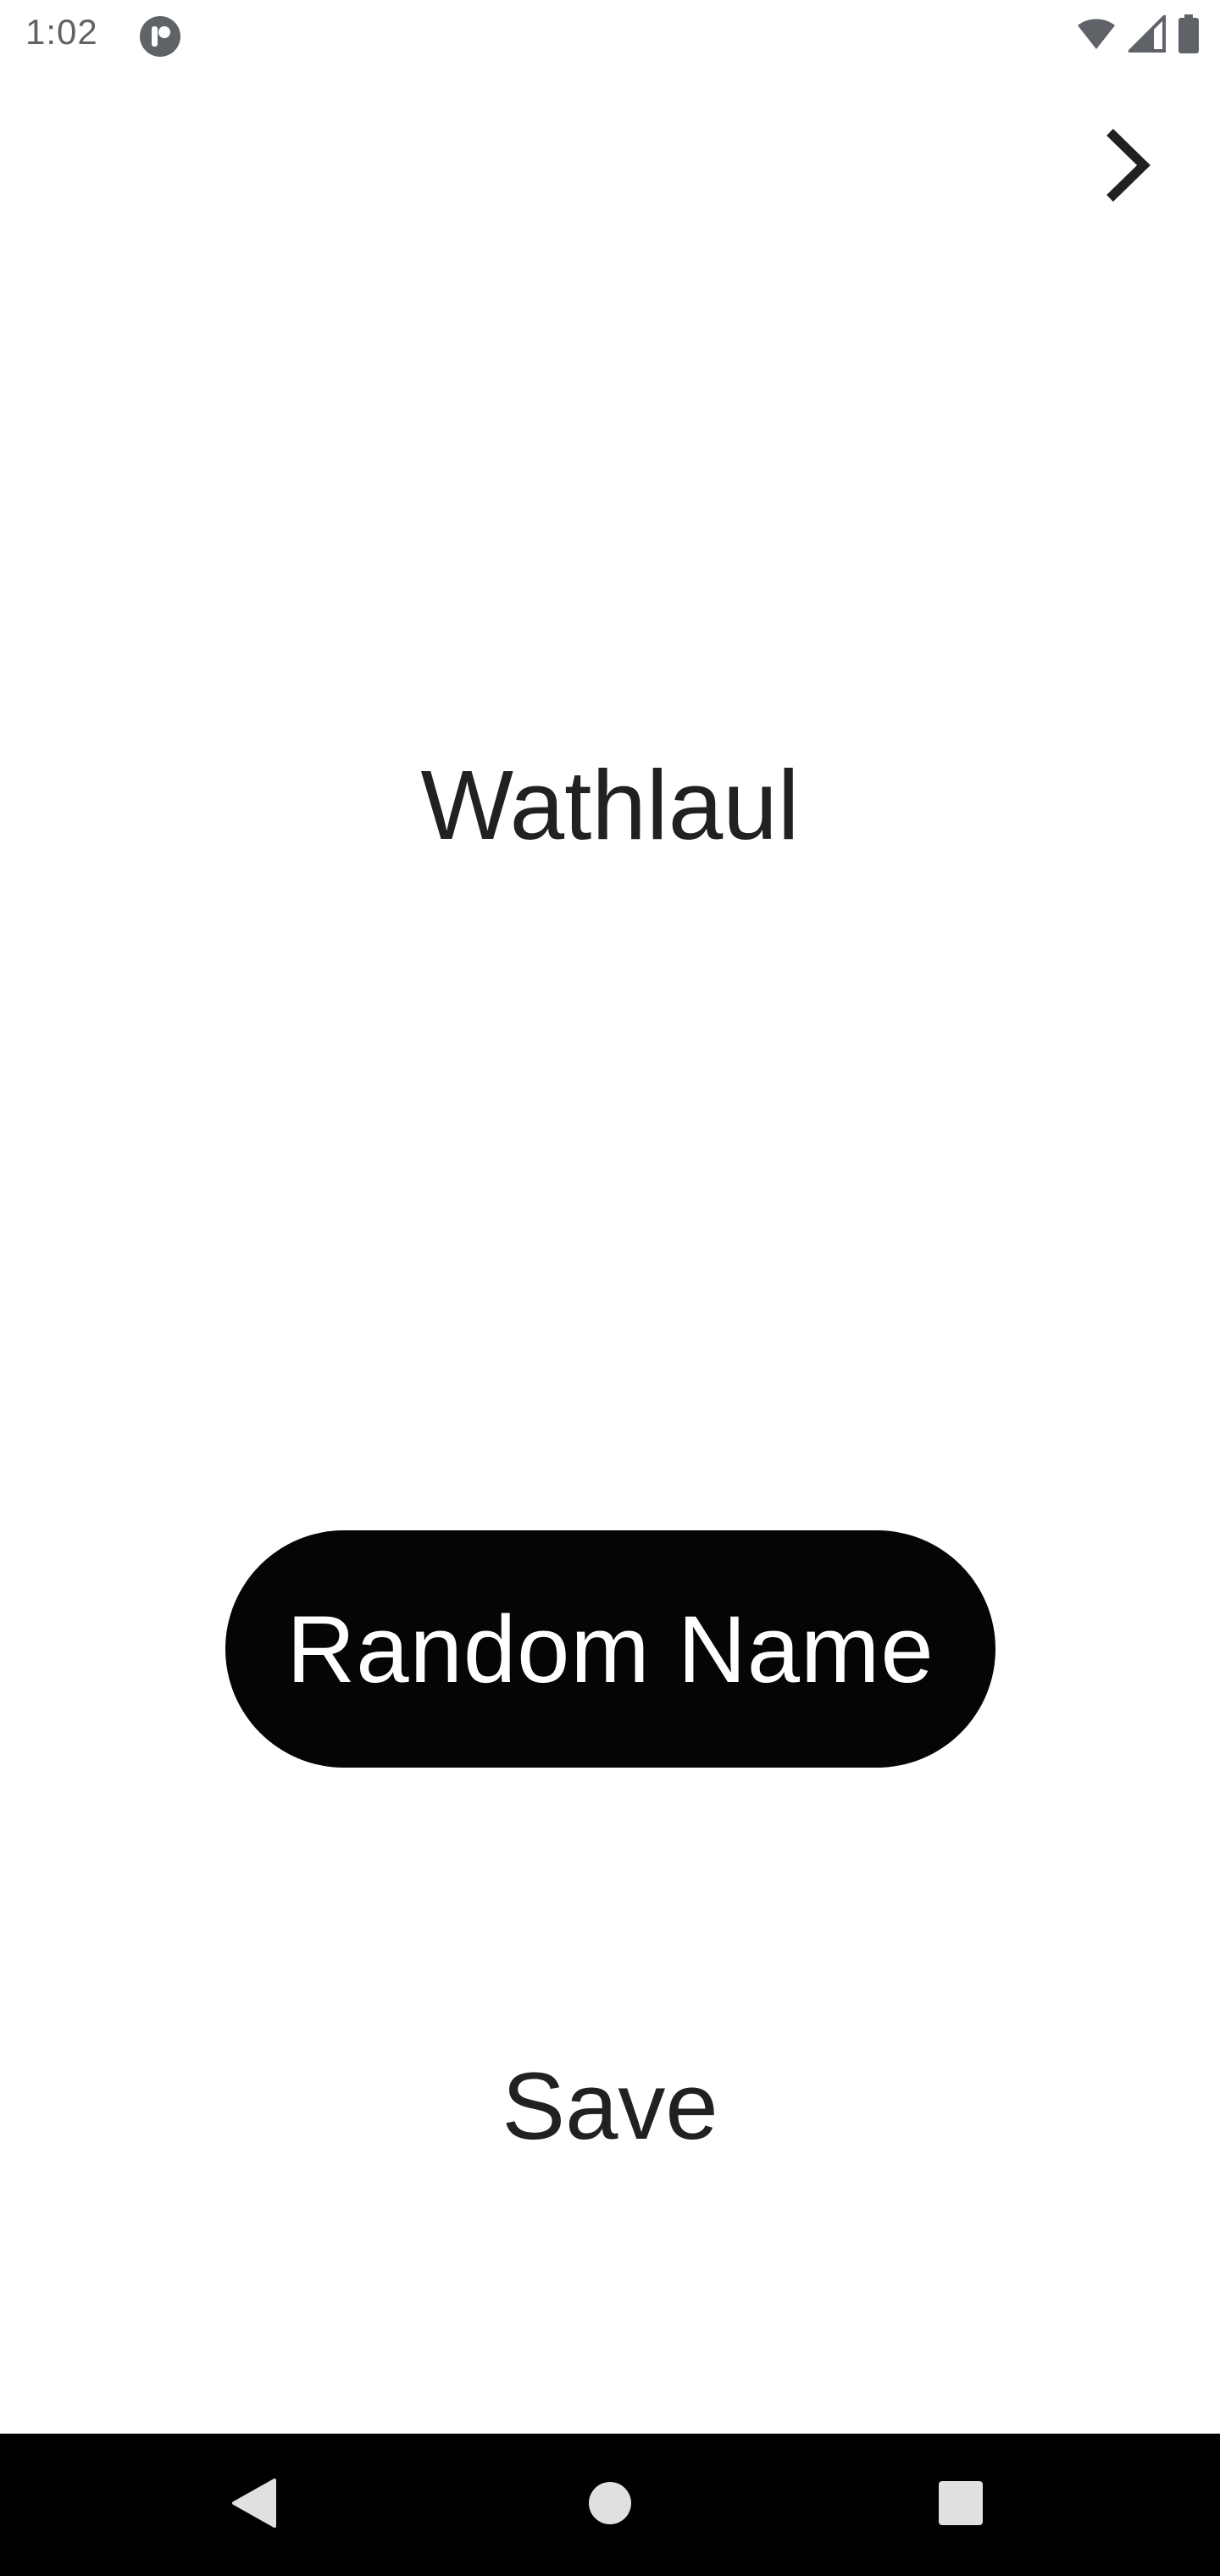 Image resolution: width=1220 pixels, height=2576 pixels. Describe the element at coordinates (610, 2105) in the screenshot. I see `save-button: Save` at that location.